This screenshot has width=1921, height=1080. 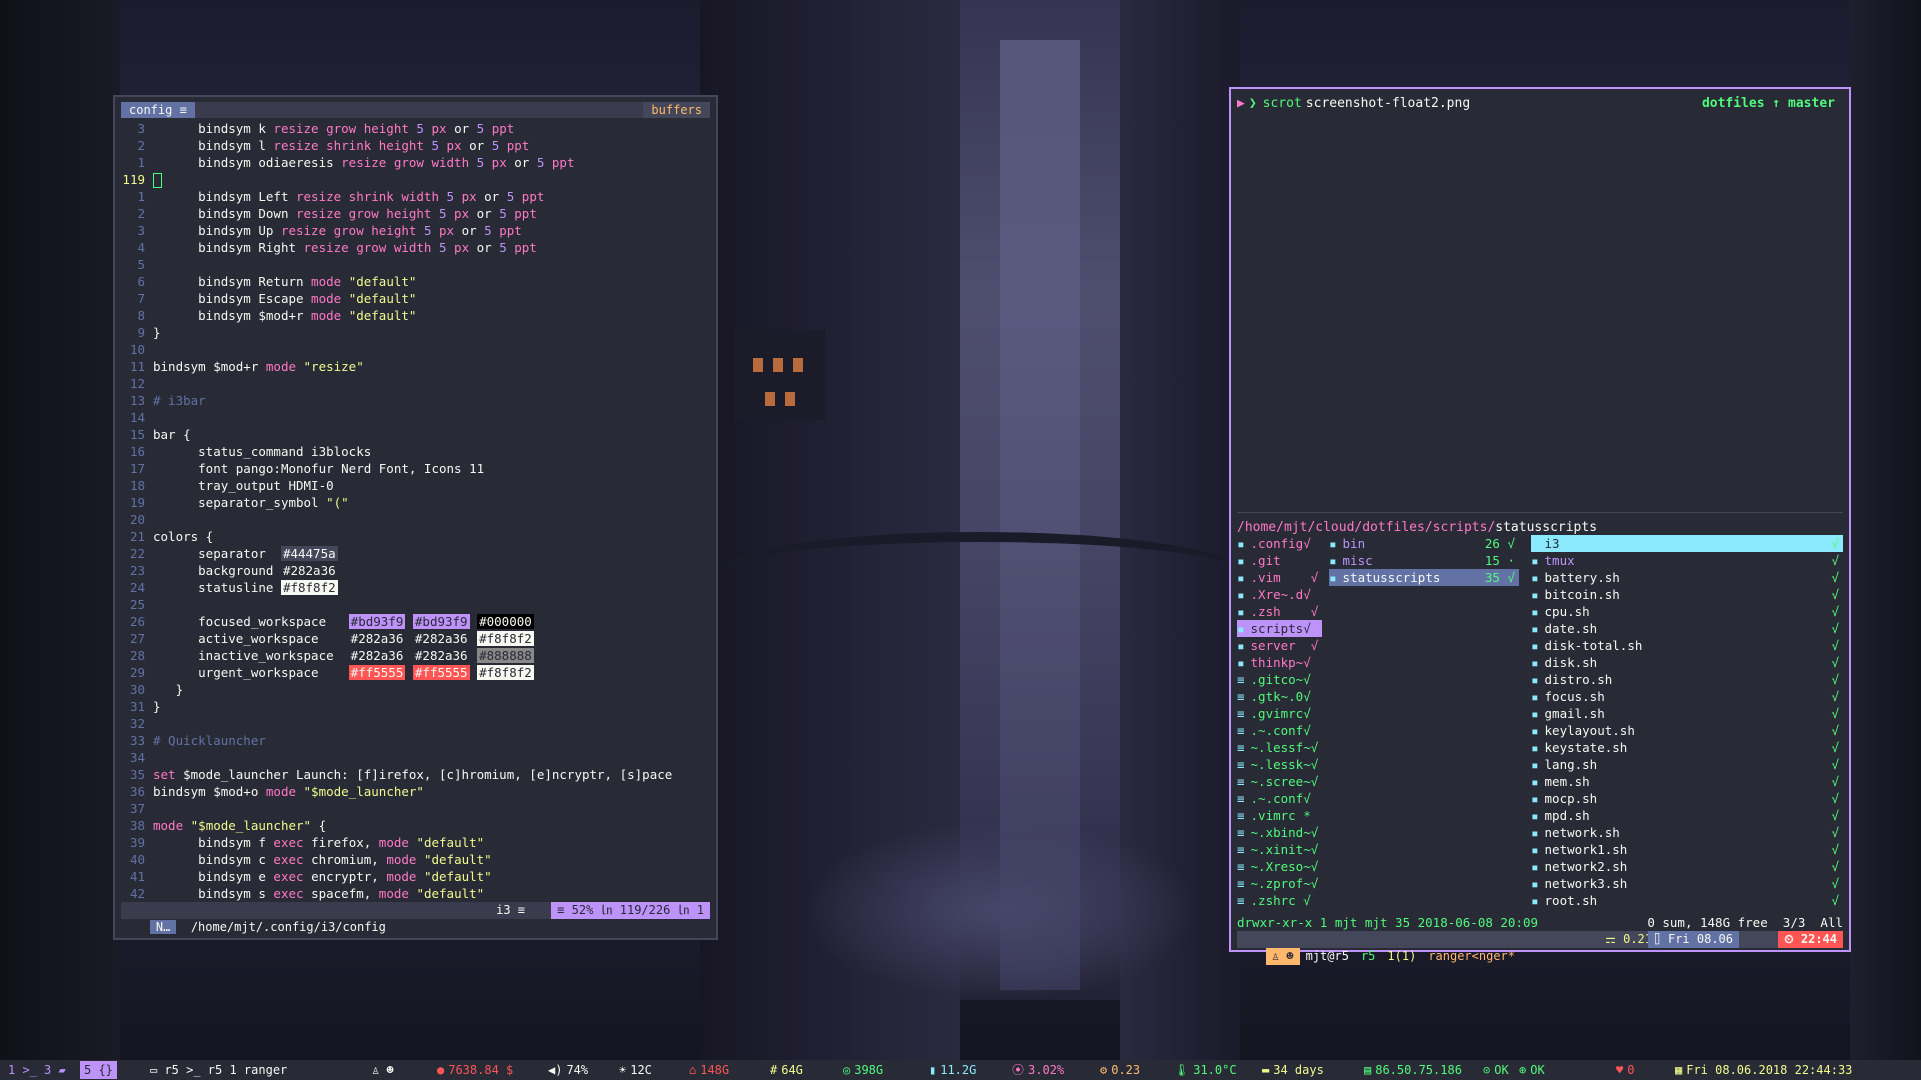 What do you see at coordinates (441, 672) in the screenshot?
I see `color-swatch: #ff5555` at bounding box center [441, 672].